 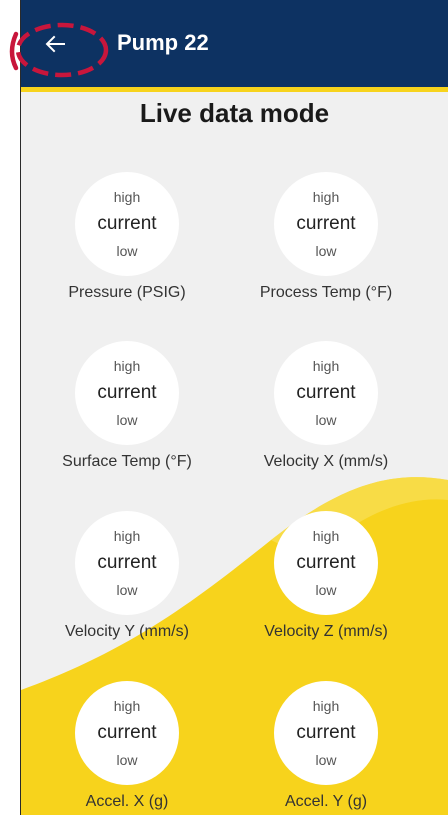 I want to click on gauge-velocity-z: high current low Velocity Z (mm/s), so click(x=326, y=586).